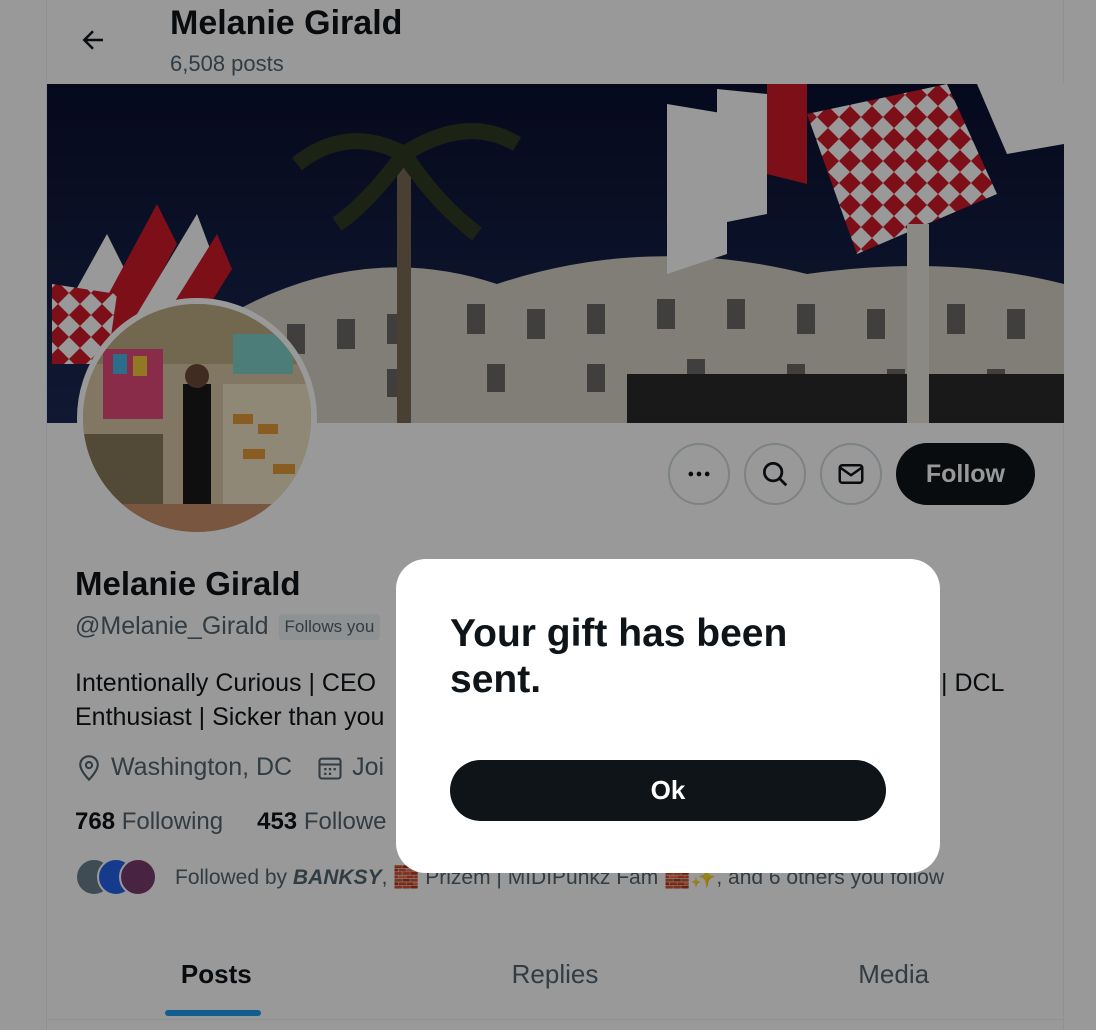 This screenshot has width=1096, height=1030. I want to click on dialog-message: Your gift has been sent., so click(619, 656).